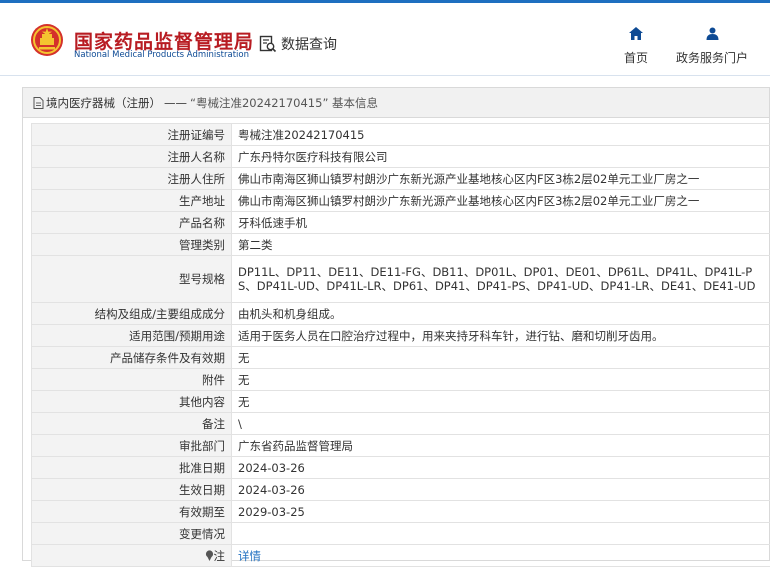 The width and height of the screenshot is (770, 568). What do you see at coordinates (38, 102) in the screenshot?
I see `document-icon` at bounding box center [38, 102].